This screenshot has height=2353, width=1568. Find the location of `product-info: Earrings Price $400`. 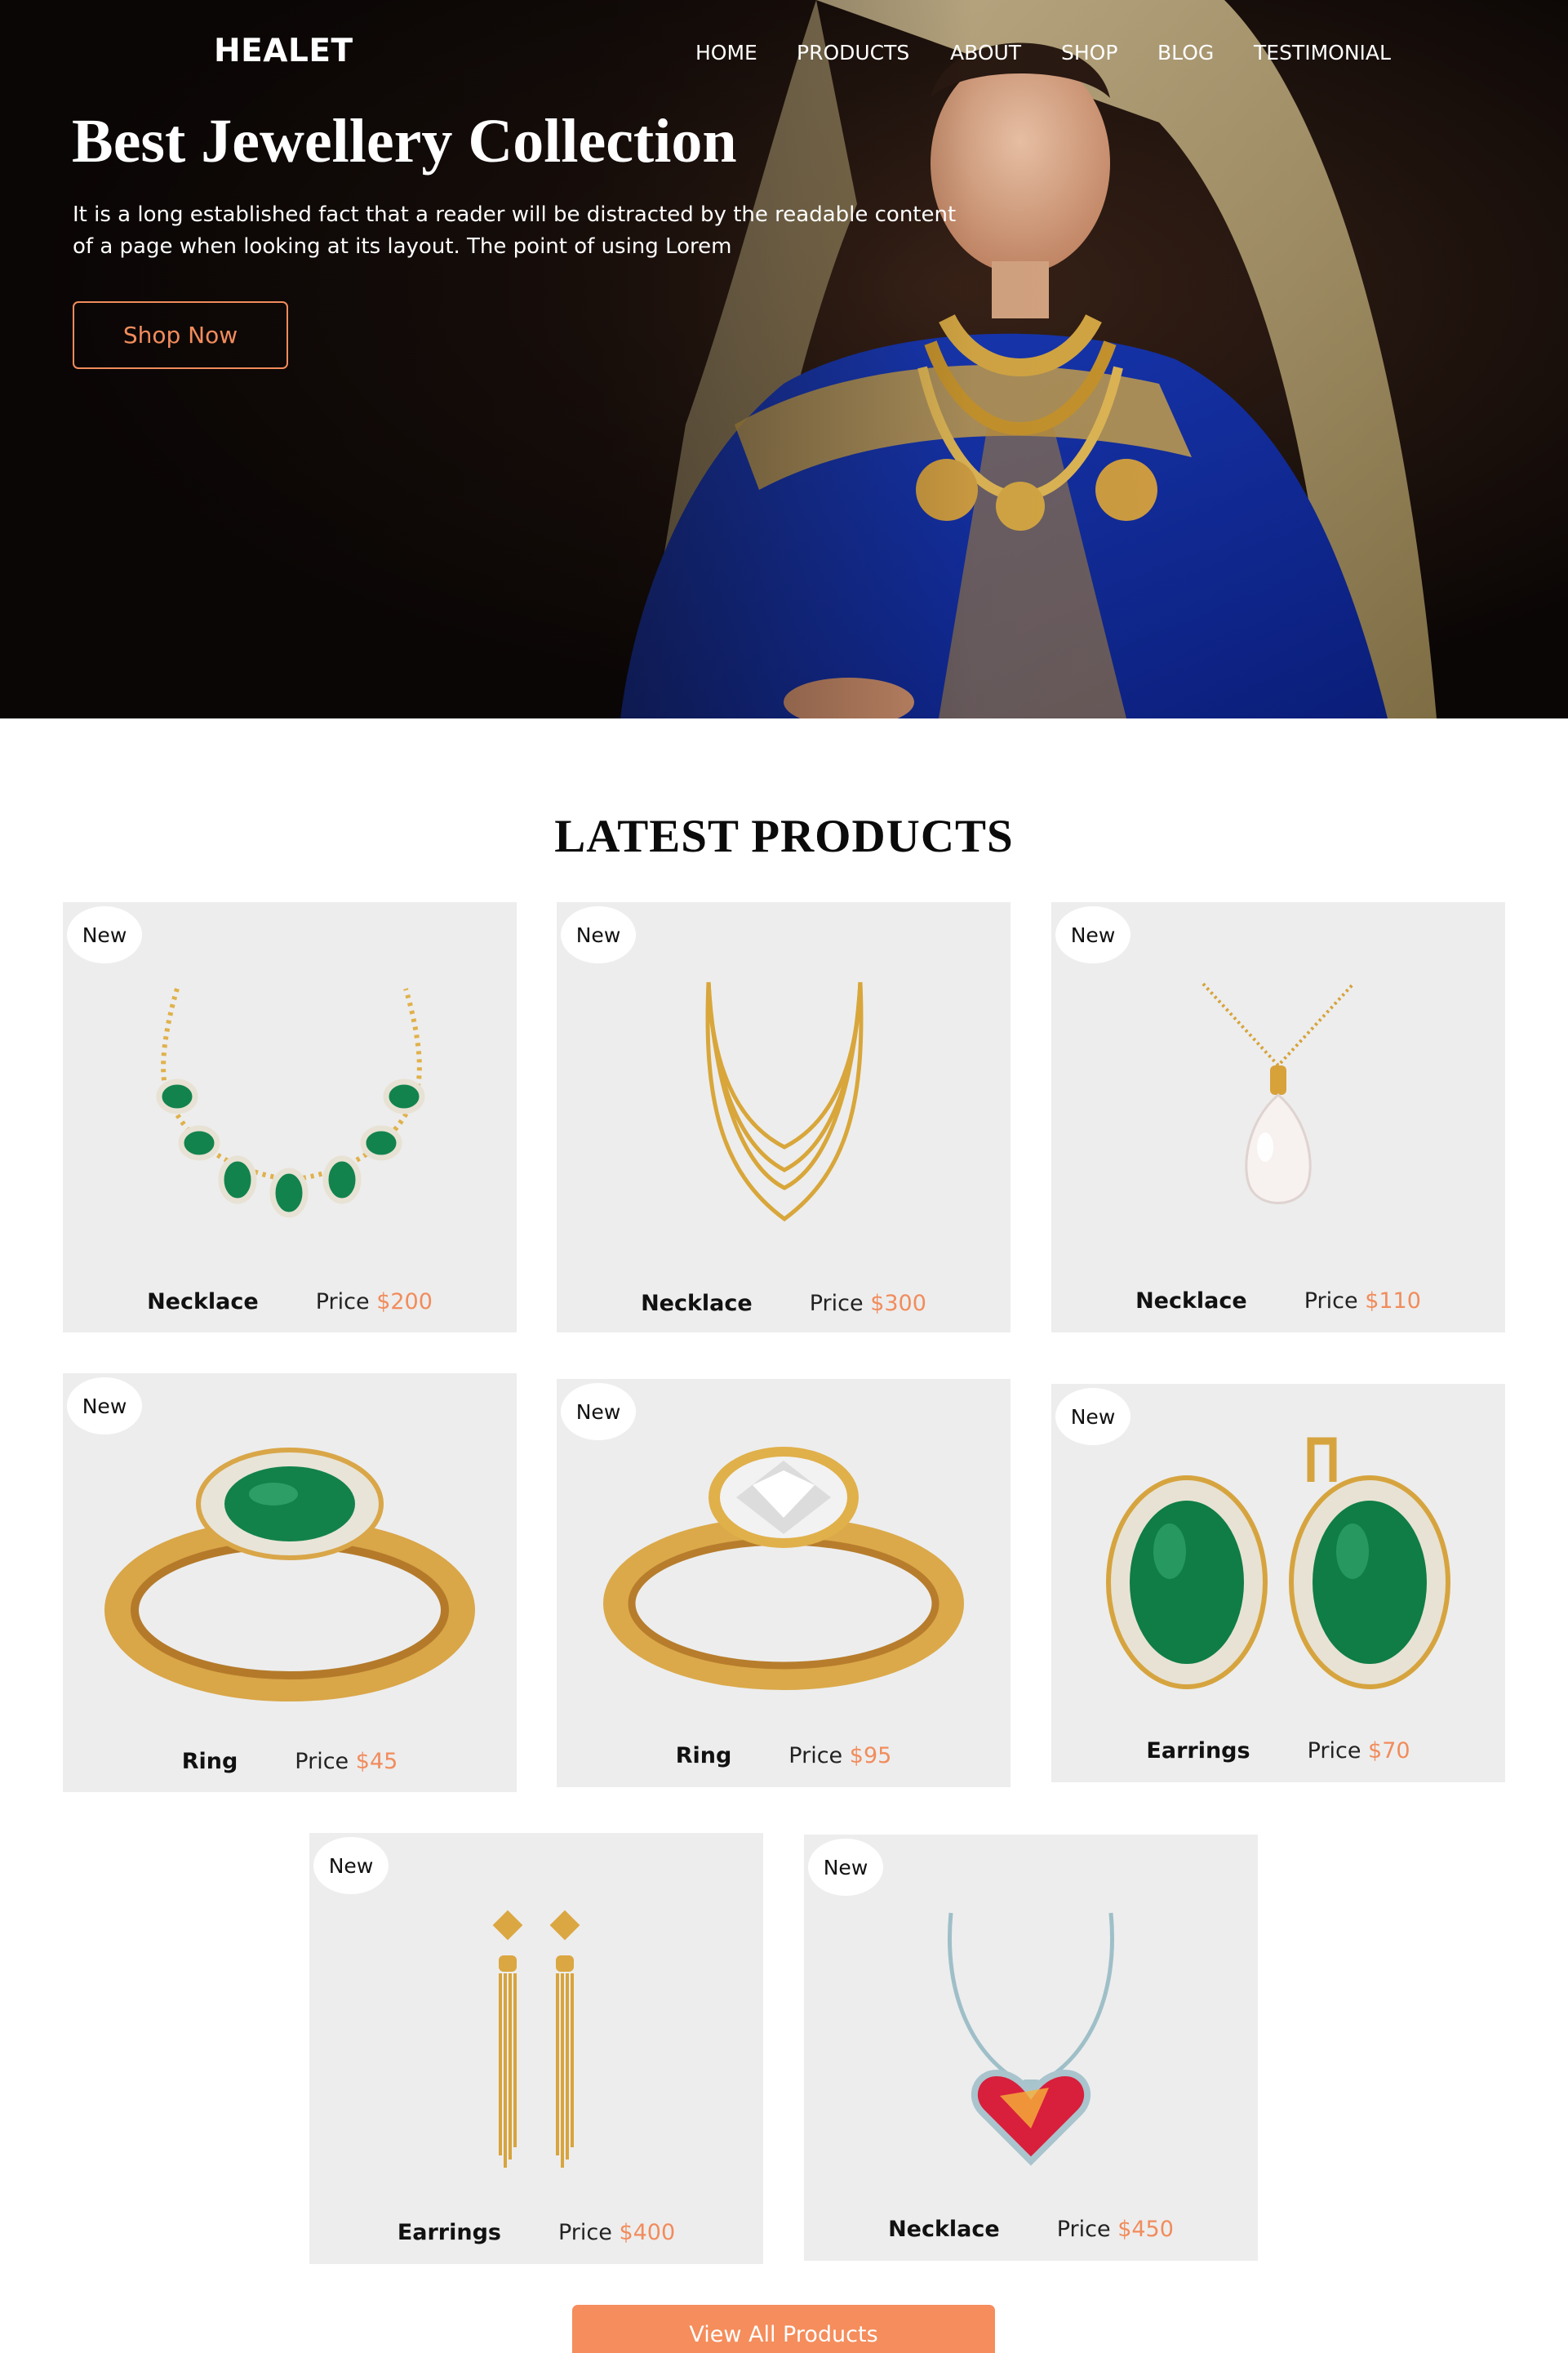

product-info: Earrings Price $400 is located at coordinates (536, 2232).